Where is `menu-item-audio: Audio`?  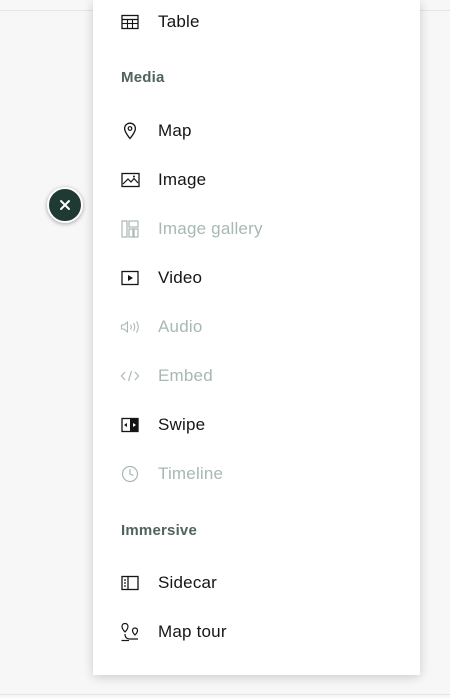 menu-item-audio: Audio is located at coordinates (260, 327).